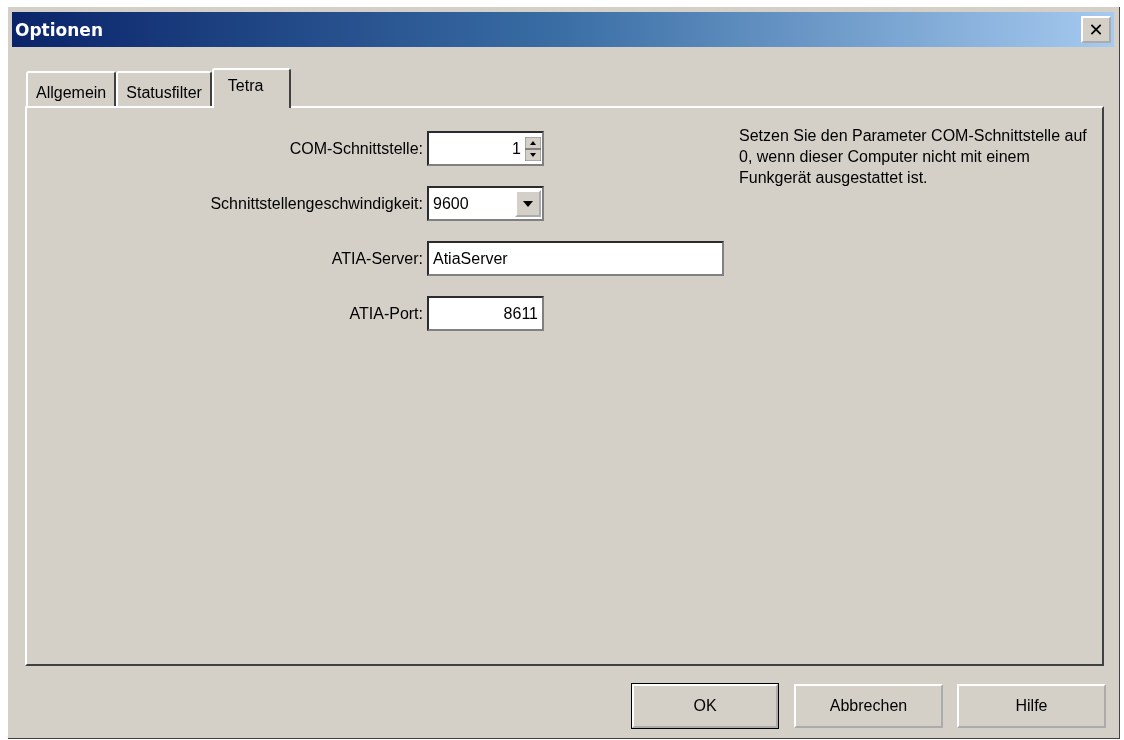  Describe the element at coordinates (868, 706) in the screenshot. I see `dialog-button: Abbrechen` at that location.